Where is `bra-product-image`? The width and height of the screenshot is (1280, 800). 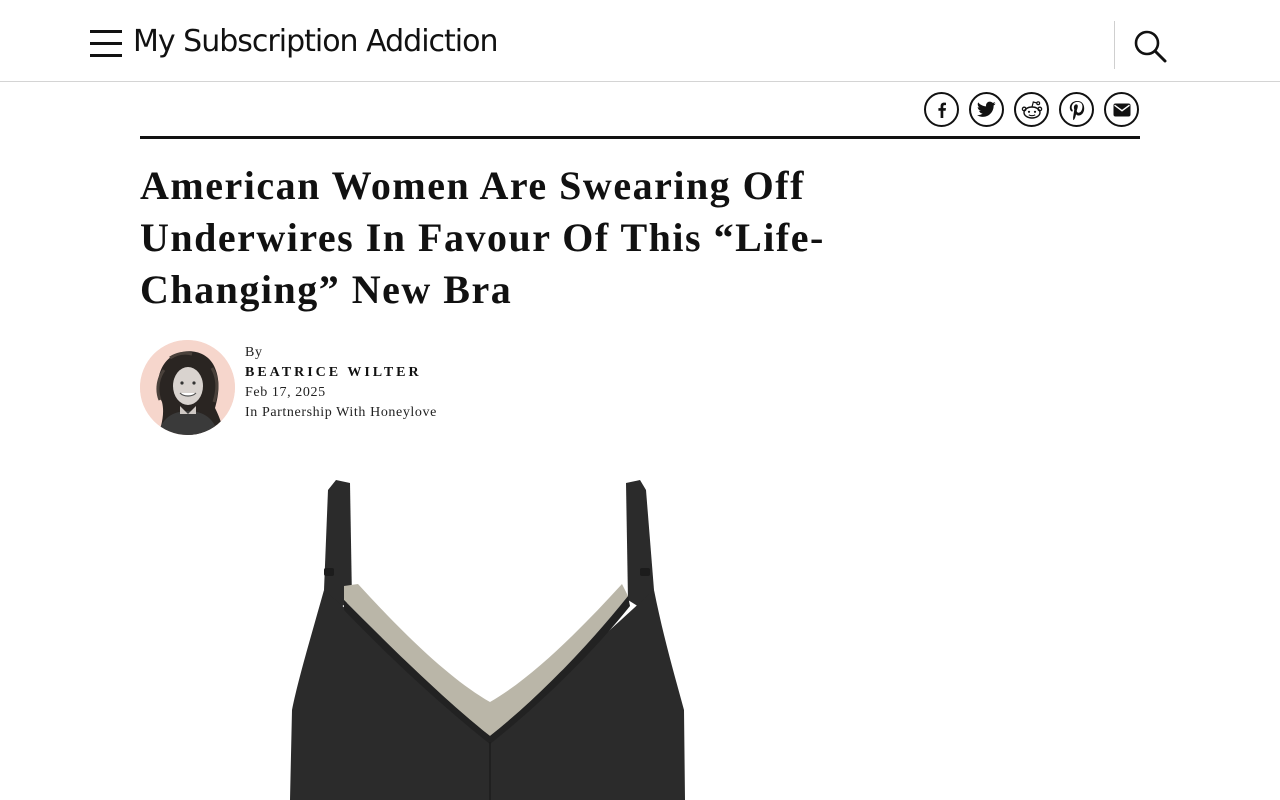 bra-product-image is located at coordinates (487, 640).